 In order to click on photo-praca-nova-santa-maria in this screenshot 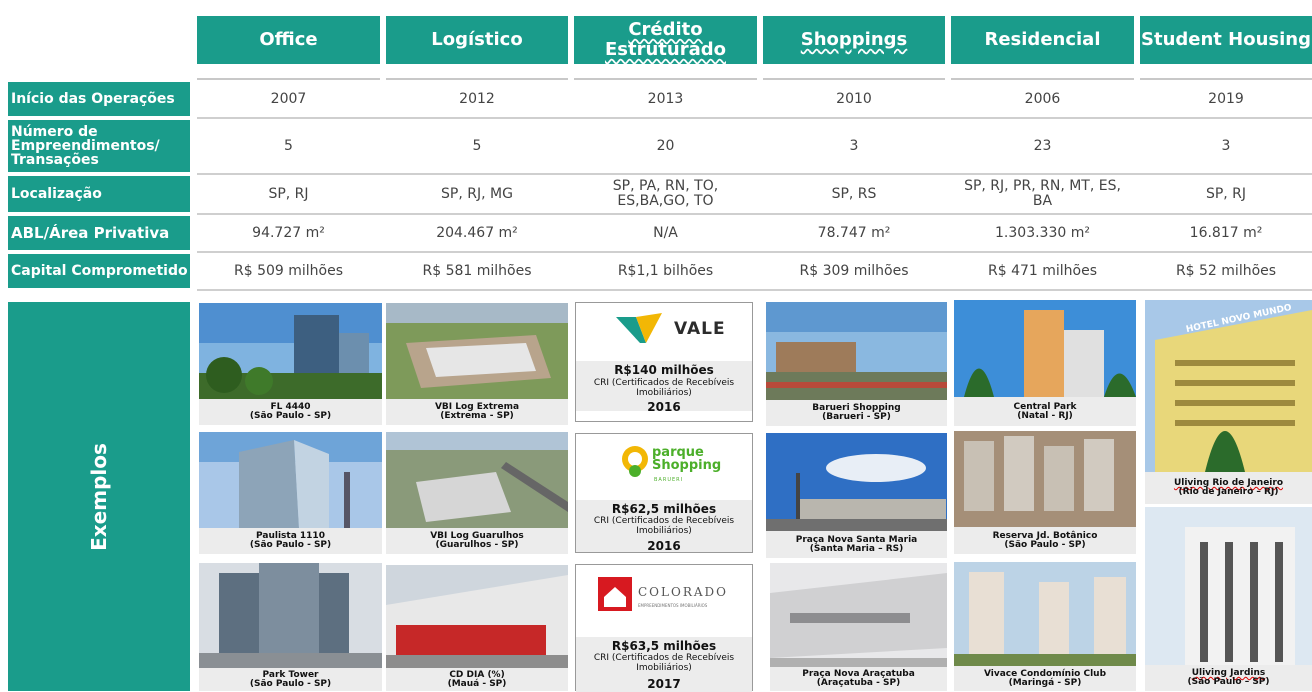, I will do `click(856, 482)`.